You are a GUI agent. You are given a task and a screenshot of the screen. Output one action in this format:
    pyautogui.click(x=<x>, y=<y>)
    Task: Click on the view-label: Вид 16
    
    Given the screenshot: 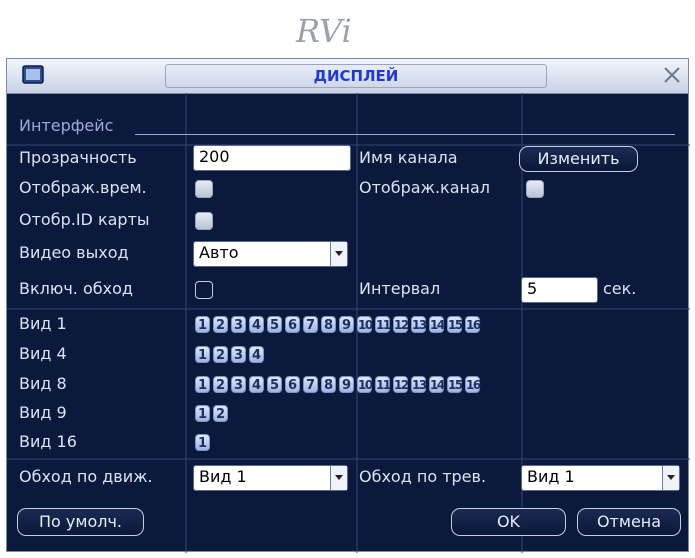 What is the action you would take?
    pyautogui.click(x=48, y=441)
    